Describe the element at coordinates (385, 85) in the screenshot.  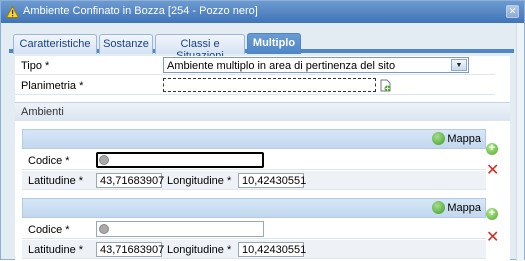
I see `file-add-icon` at that location.